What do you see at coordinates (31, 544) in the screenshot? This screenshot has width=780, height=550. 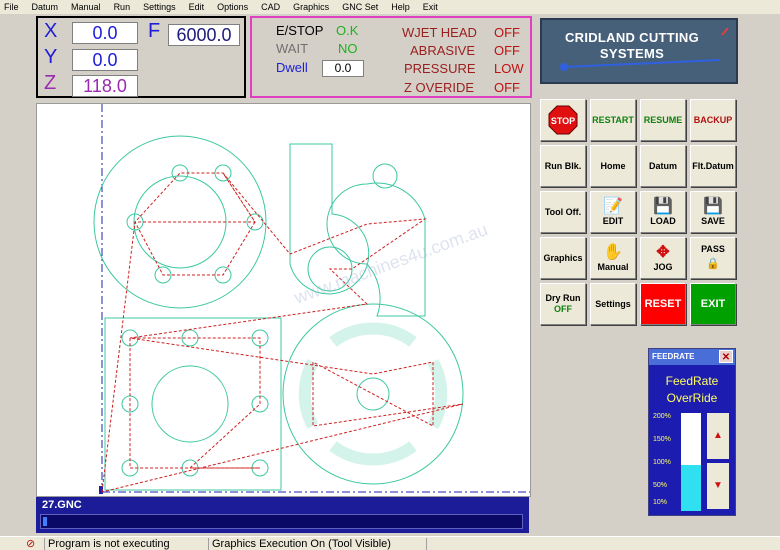 I see `no-entry-icon: ⊘` at bounding box center [31, 544].